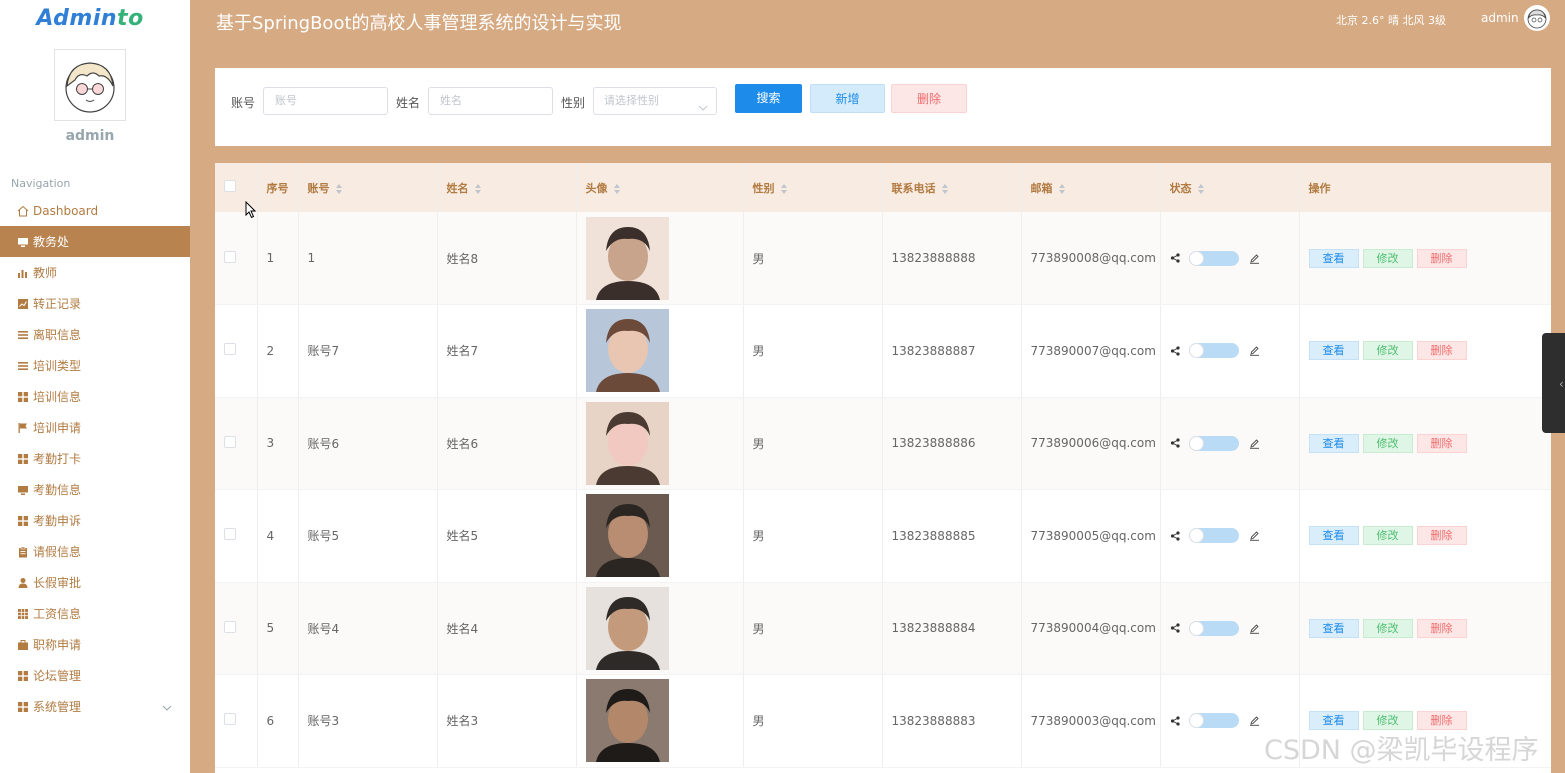 The height and width of the screenshot is (773, 1565). I want to click on sidebar-item-long-leave-approval: 长假审批, so click(95, 582).